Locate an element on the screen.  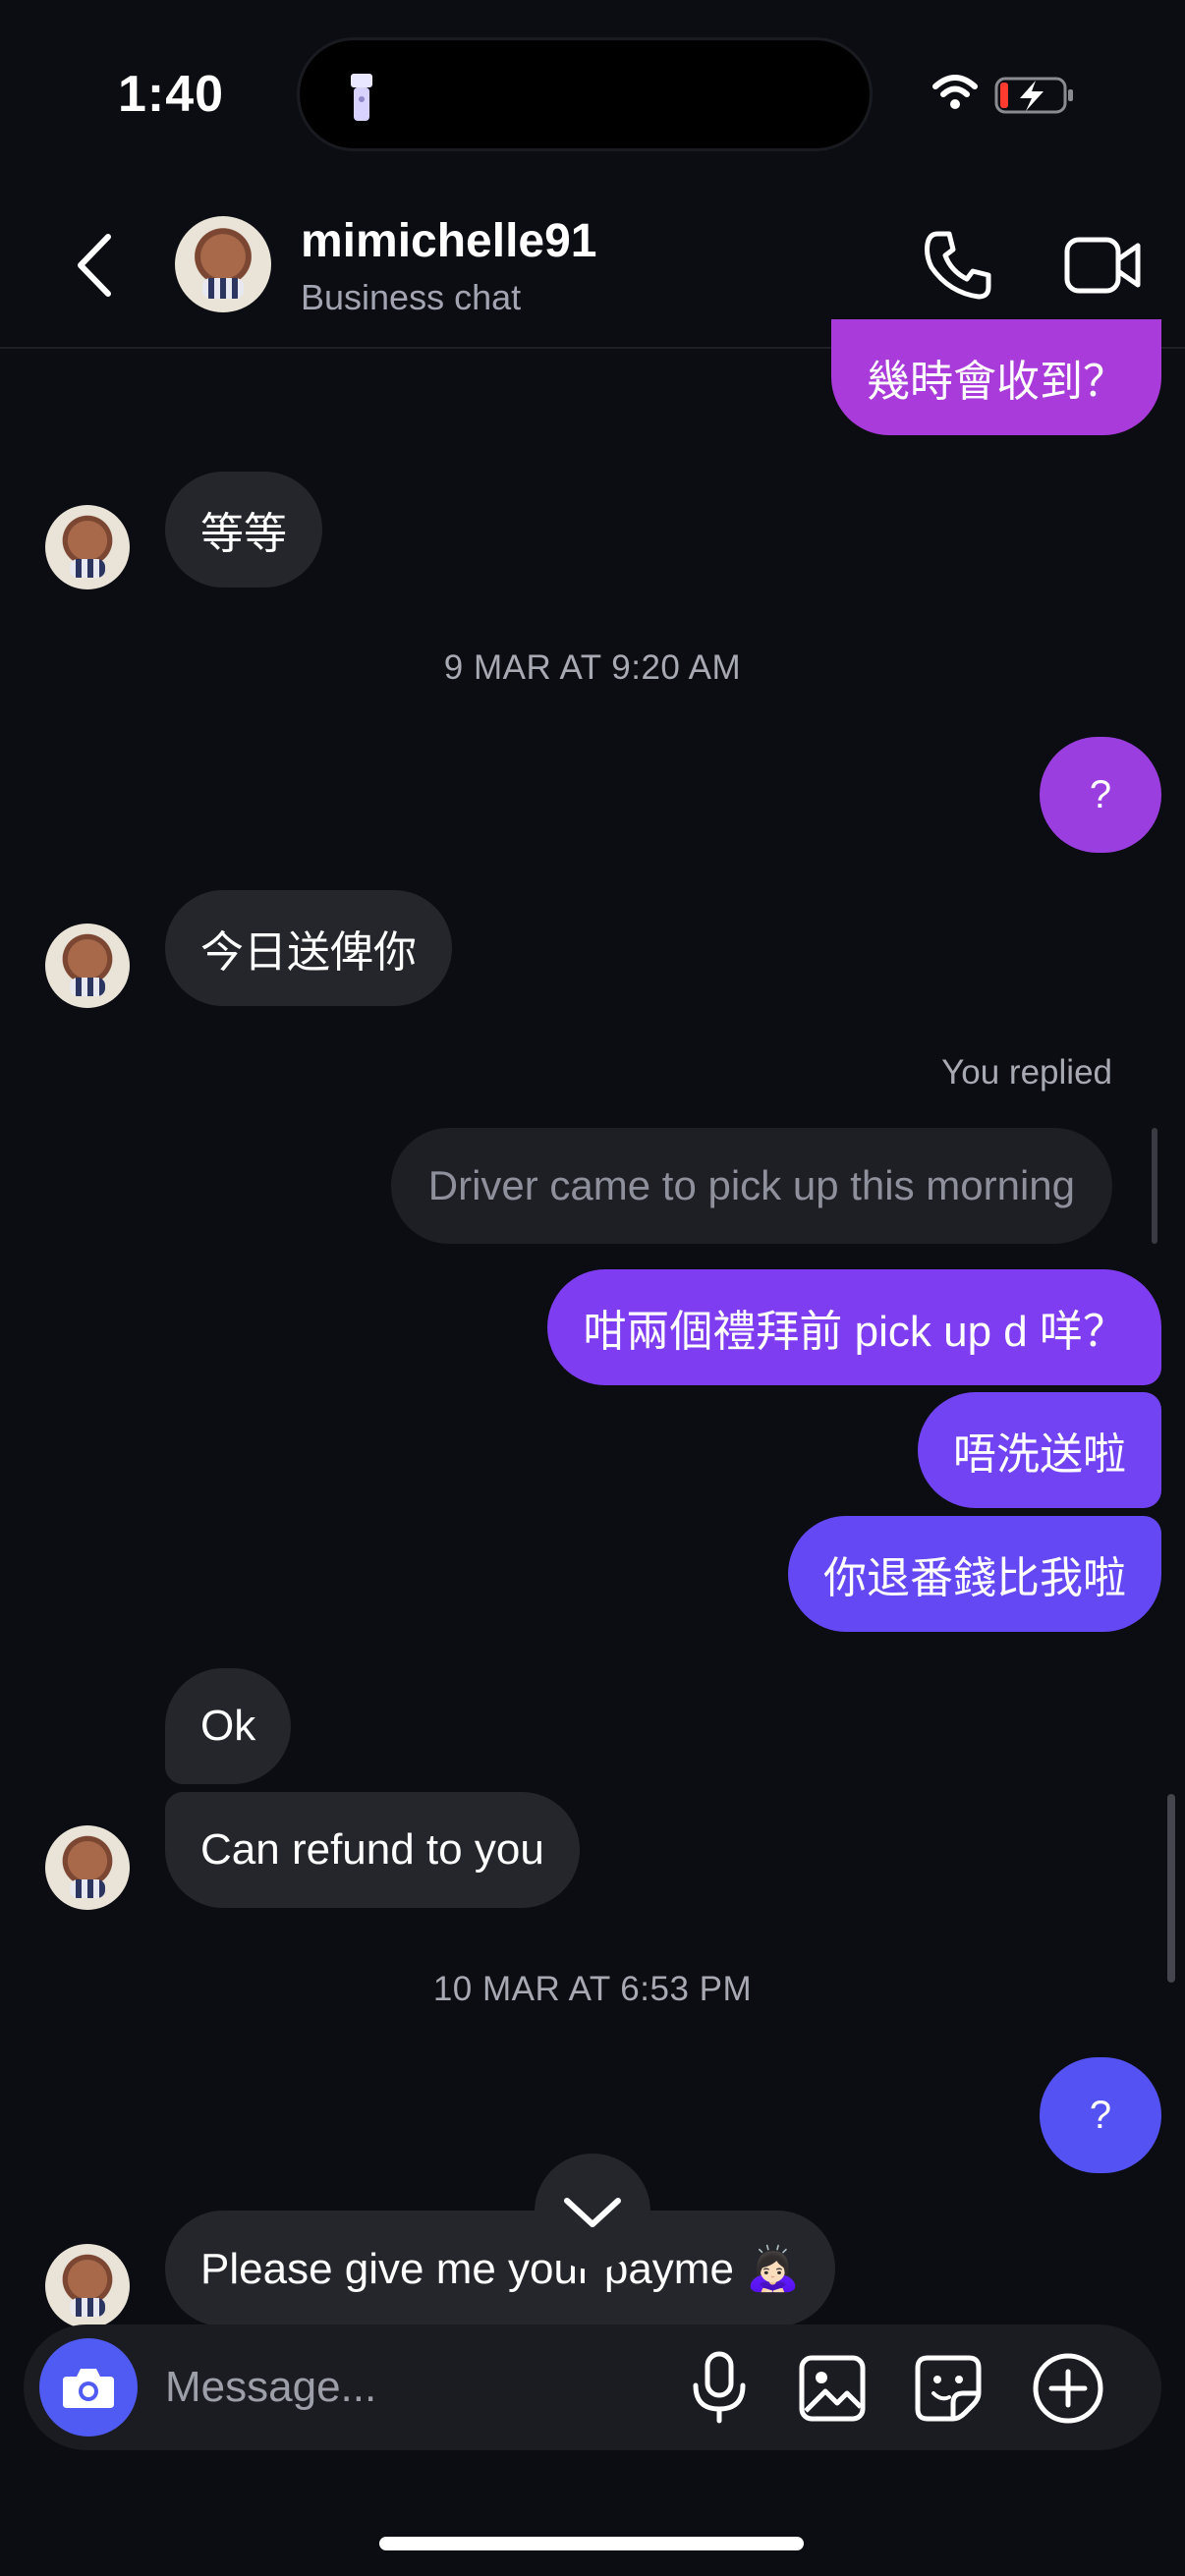
wifi-icon is located at coordinates (955, 92).